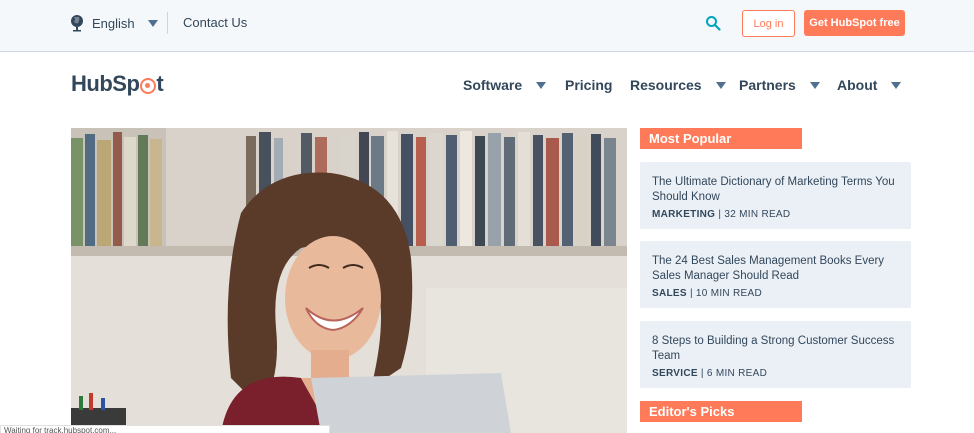 This screenshot has width=974, height=433. I want to click on nav-item-software: Software, so click(505, 85).